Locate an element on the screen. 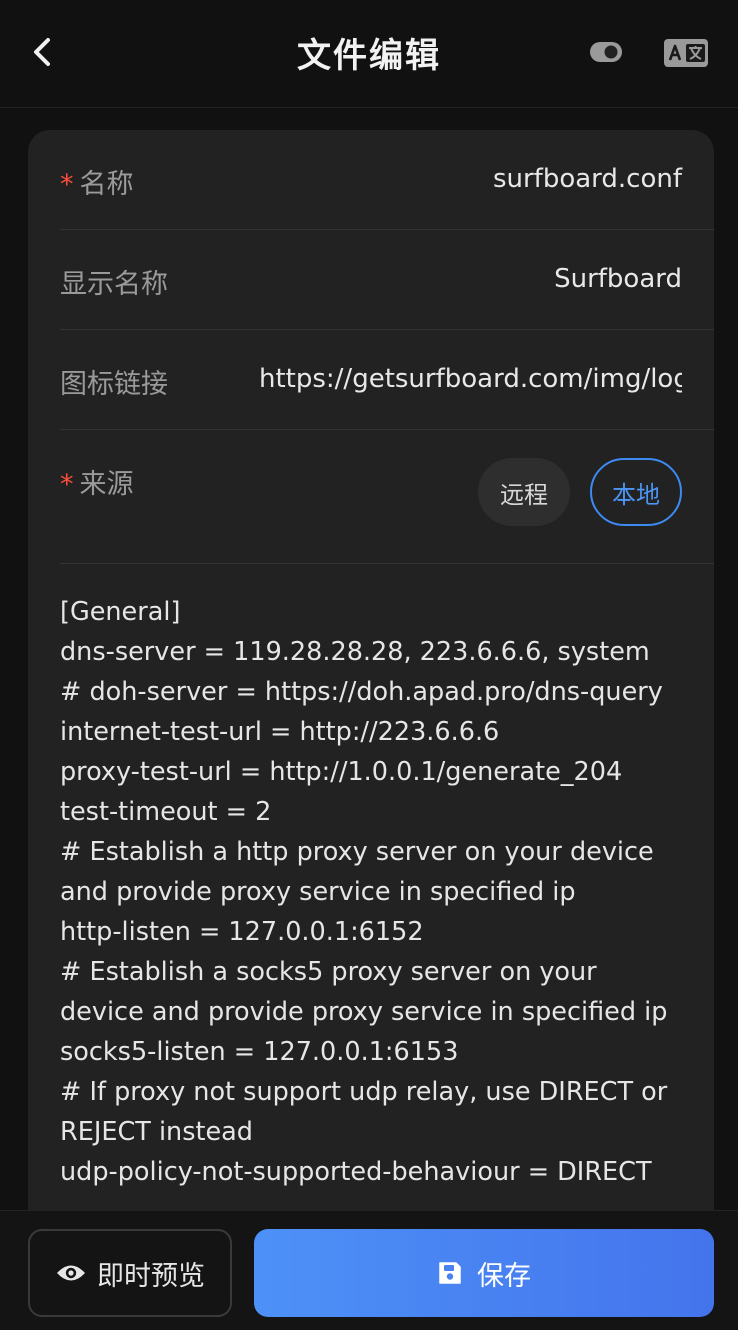  theme-toggle is located at coordinates (606, 52).